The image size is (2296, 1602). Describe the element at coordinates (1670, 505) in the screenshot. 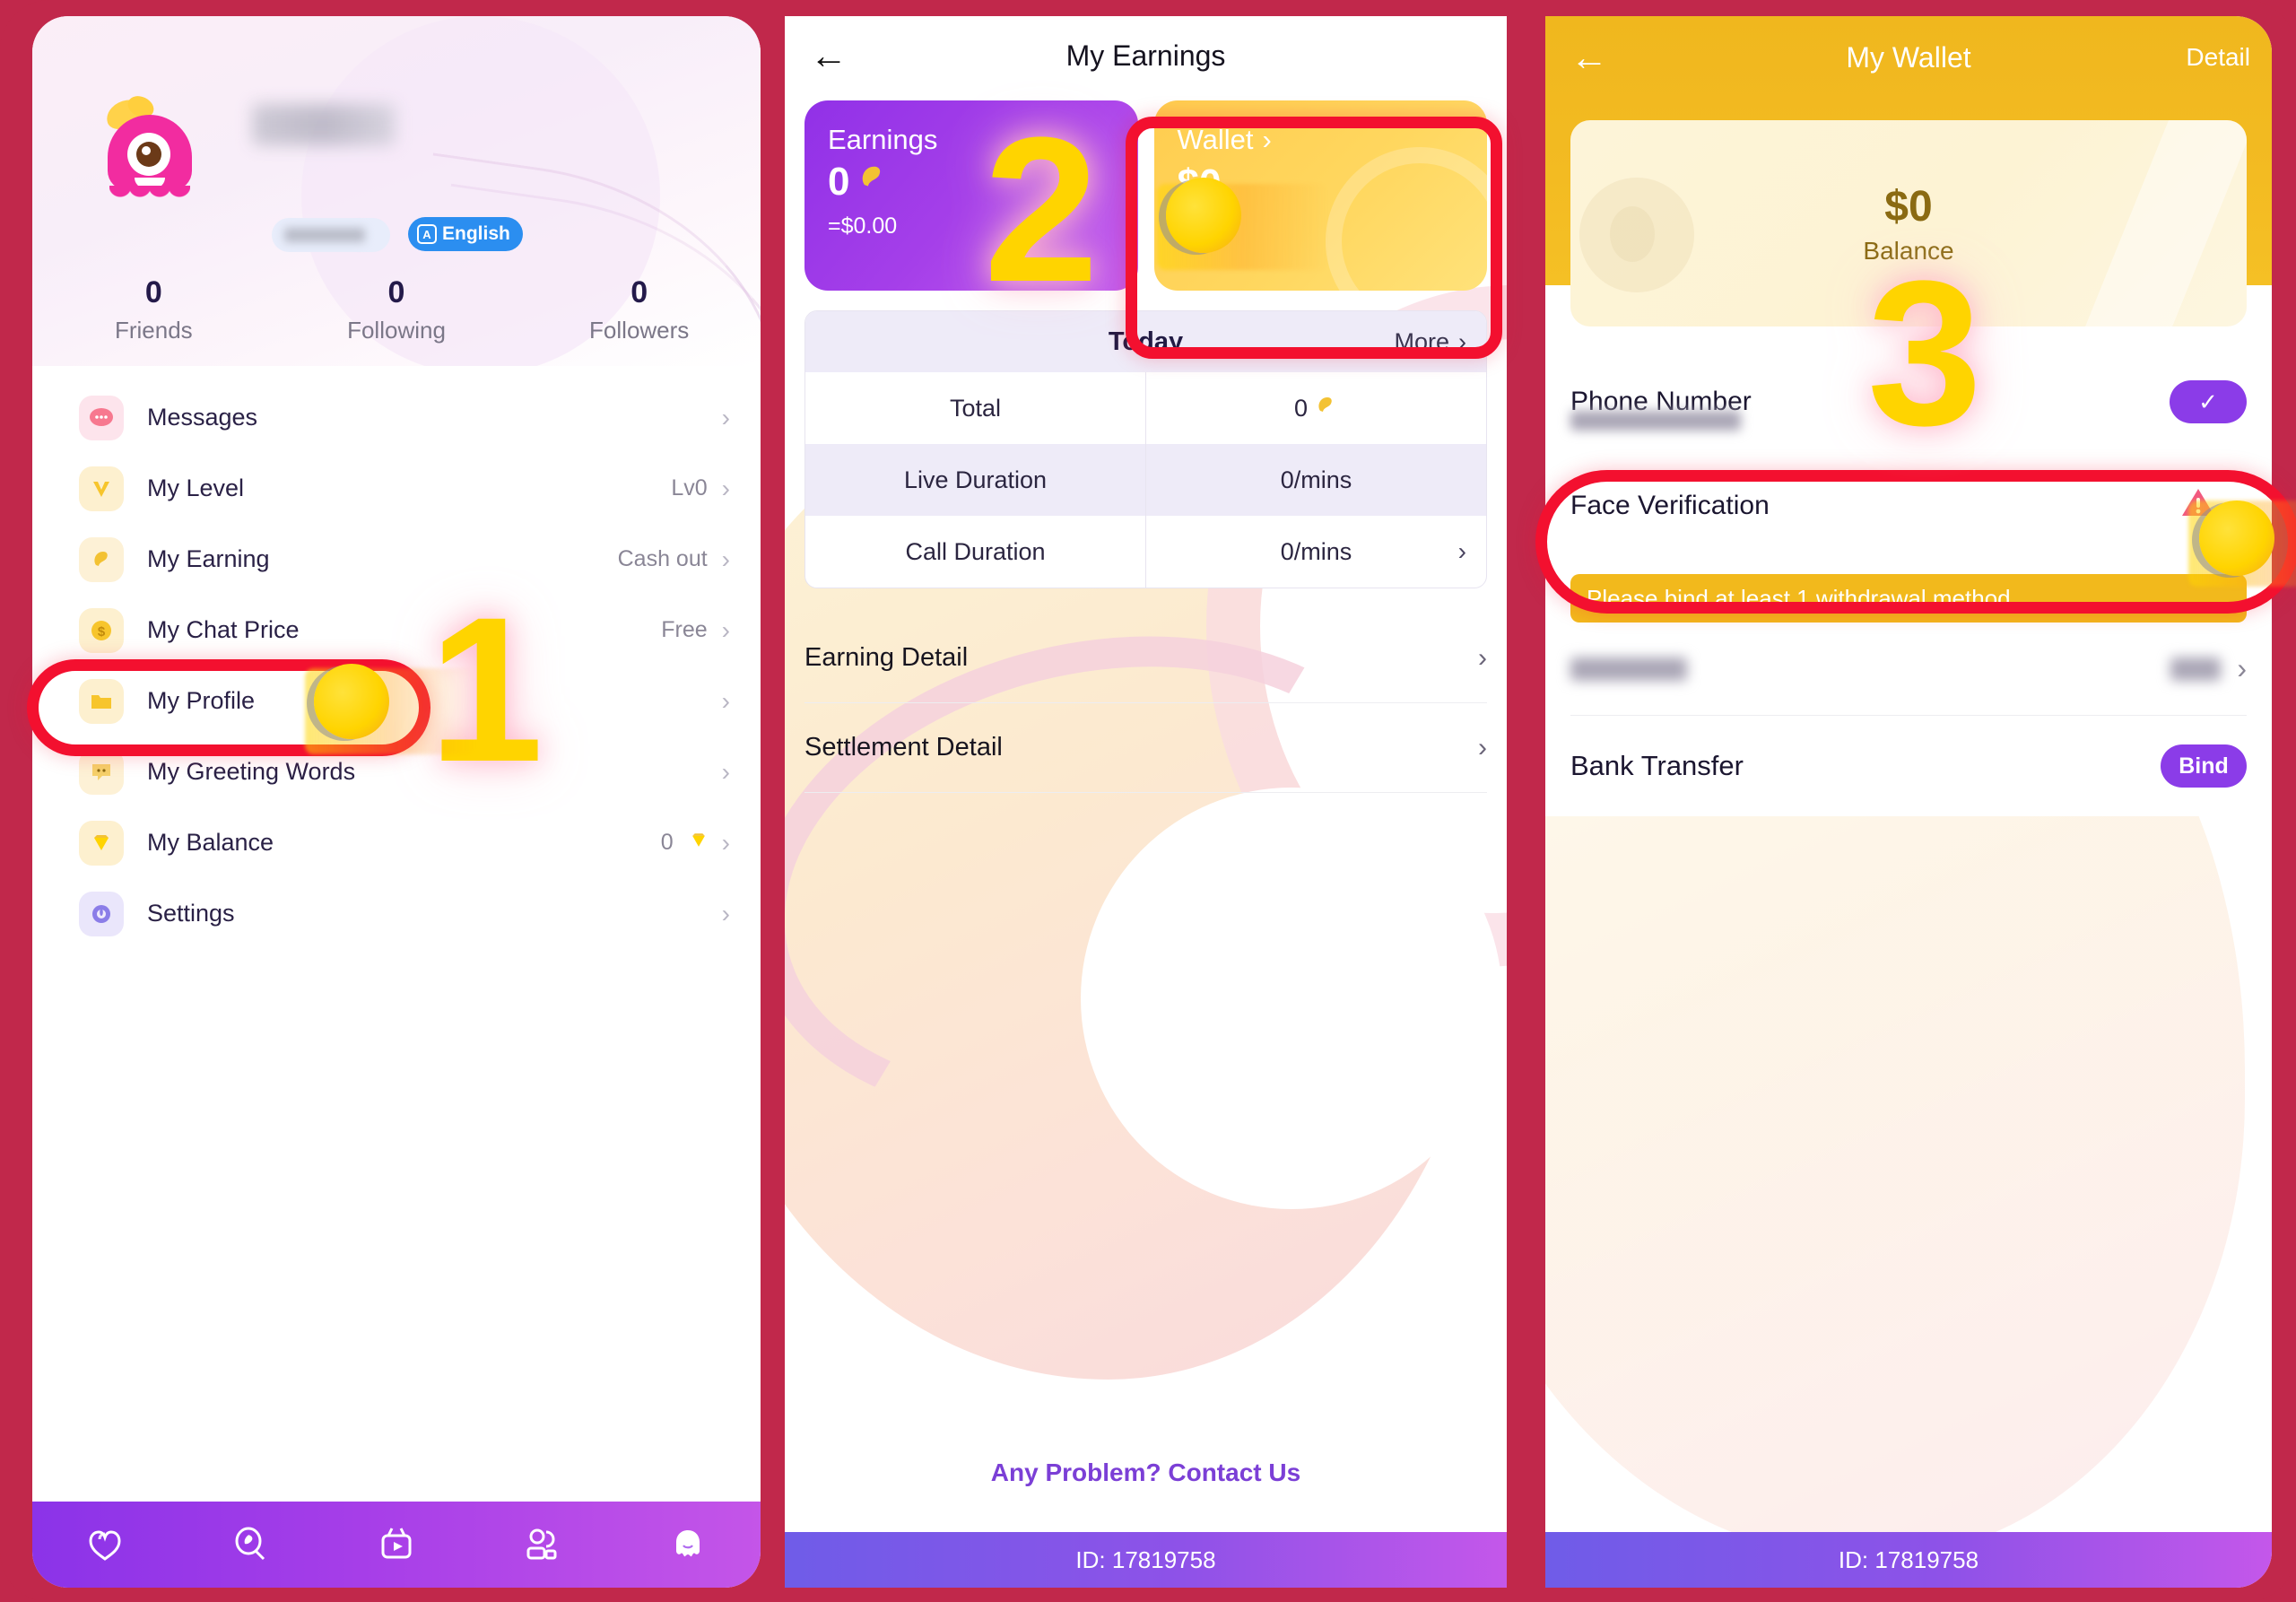

I see `face-verification-label: Face Verification` at that location.